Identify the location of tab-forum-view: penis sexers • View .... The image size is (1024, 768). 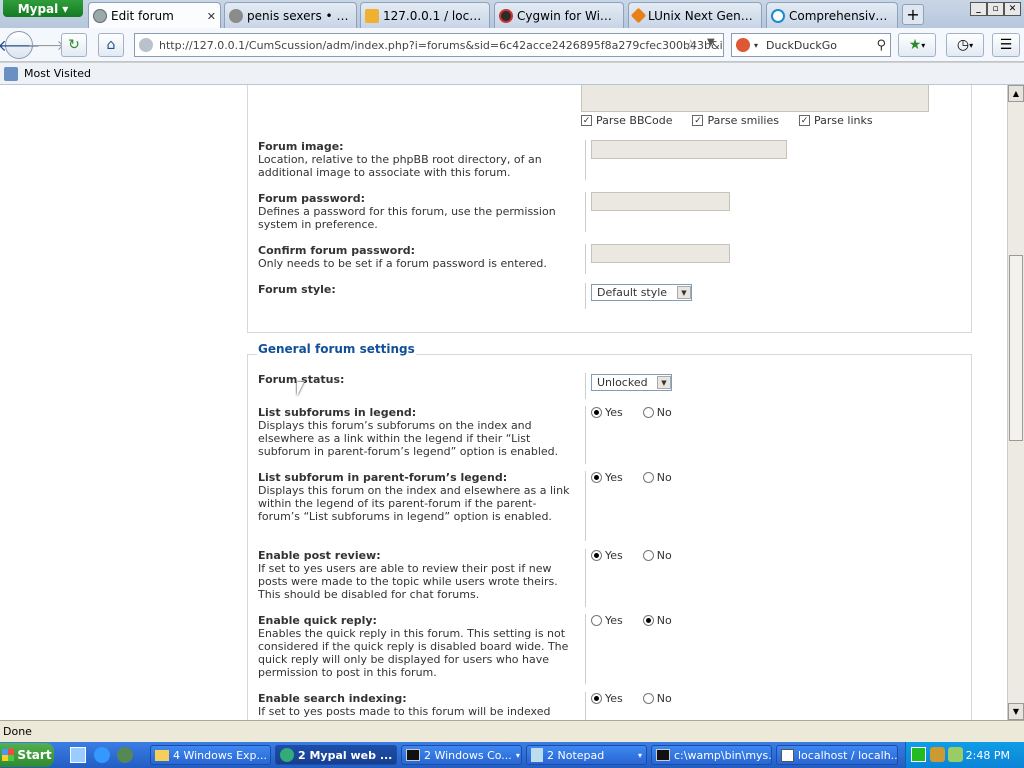
(290, 15).